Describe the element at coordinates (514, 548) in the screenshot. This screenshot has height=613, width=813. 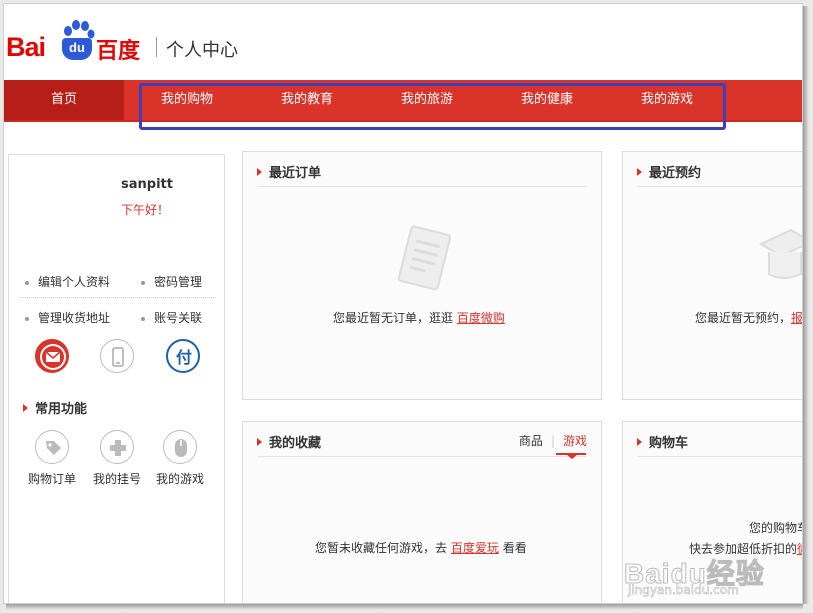
I see `favorites-suffix: 看看` at that location.